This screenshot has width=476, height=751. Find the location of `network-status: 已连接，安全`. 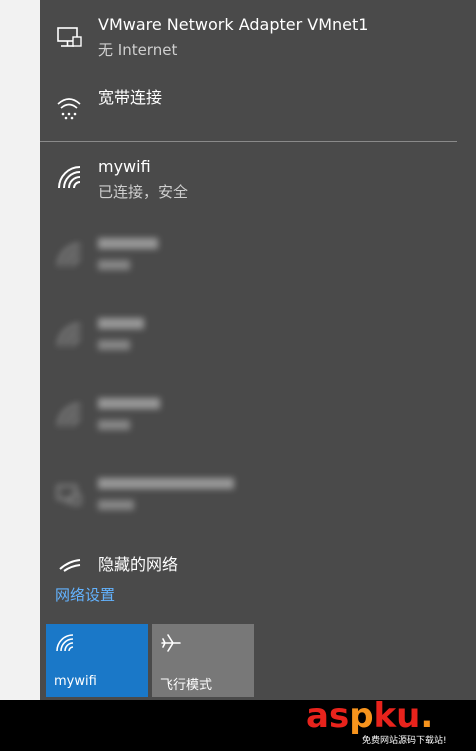

network-status: 已连接，安全 is located at coordinates (143, 192).